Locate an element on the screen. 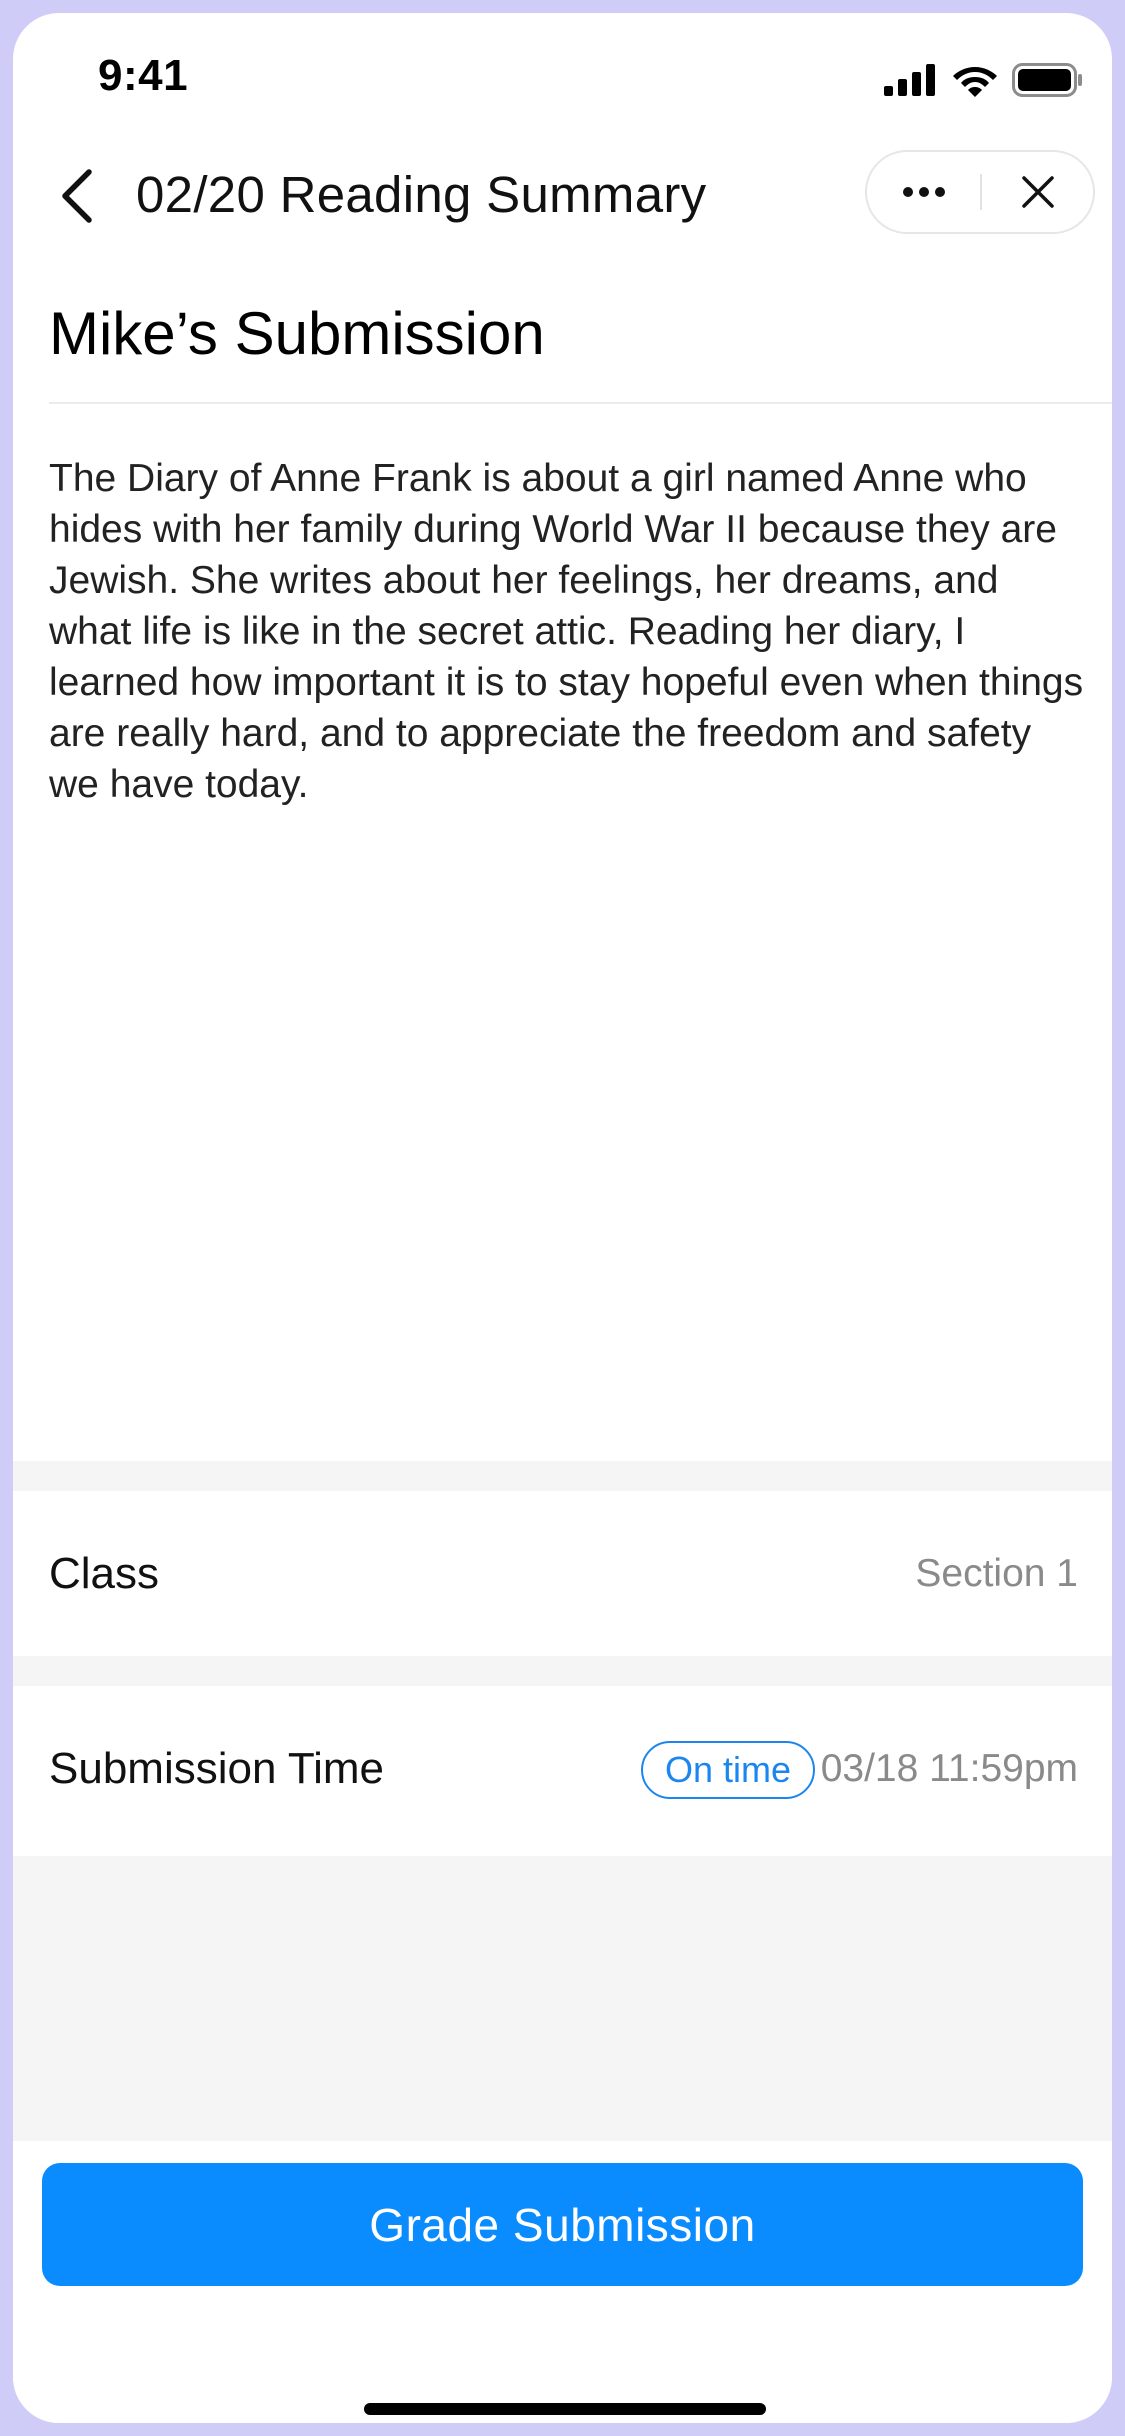  battery-icon is located at coordinates (1047, 80).